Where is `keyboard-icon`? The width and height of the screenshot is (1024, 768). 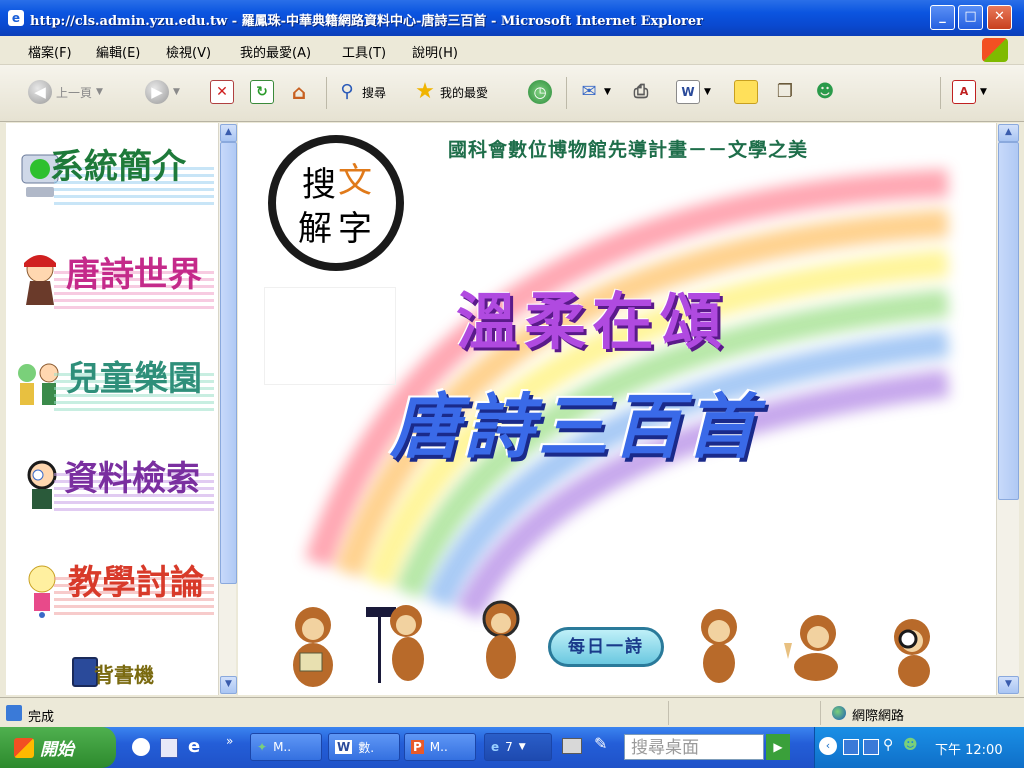 keyboard-icon is located at coordinates (572, 746).